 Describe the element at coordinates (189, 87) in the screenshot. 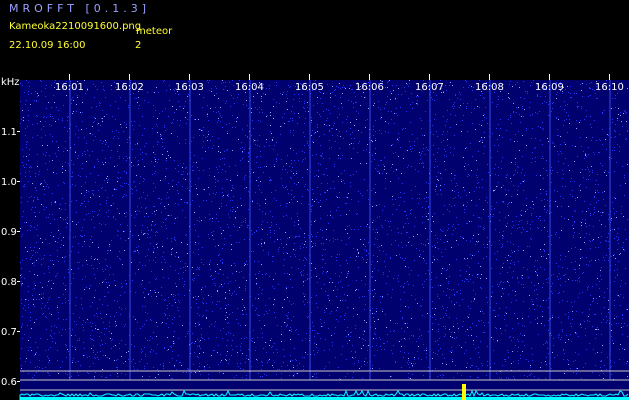

I see `x-tick-label: 16:03` at that location.